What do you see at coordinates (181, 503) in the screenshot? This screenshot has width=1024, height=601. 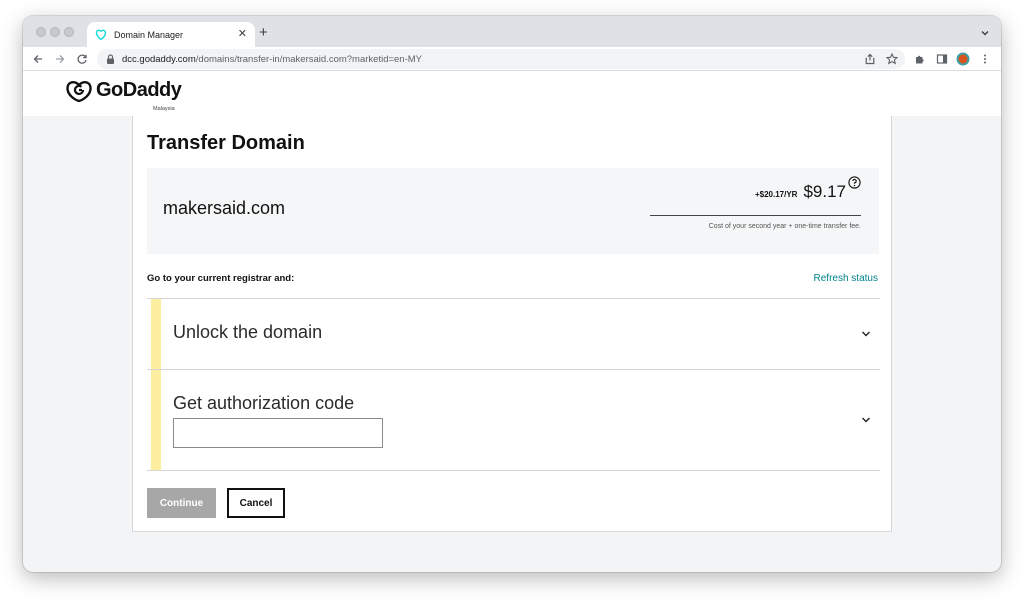 I see `continue-button: Continue` at bounding box center [181, 503].